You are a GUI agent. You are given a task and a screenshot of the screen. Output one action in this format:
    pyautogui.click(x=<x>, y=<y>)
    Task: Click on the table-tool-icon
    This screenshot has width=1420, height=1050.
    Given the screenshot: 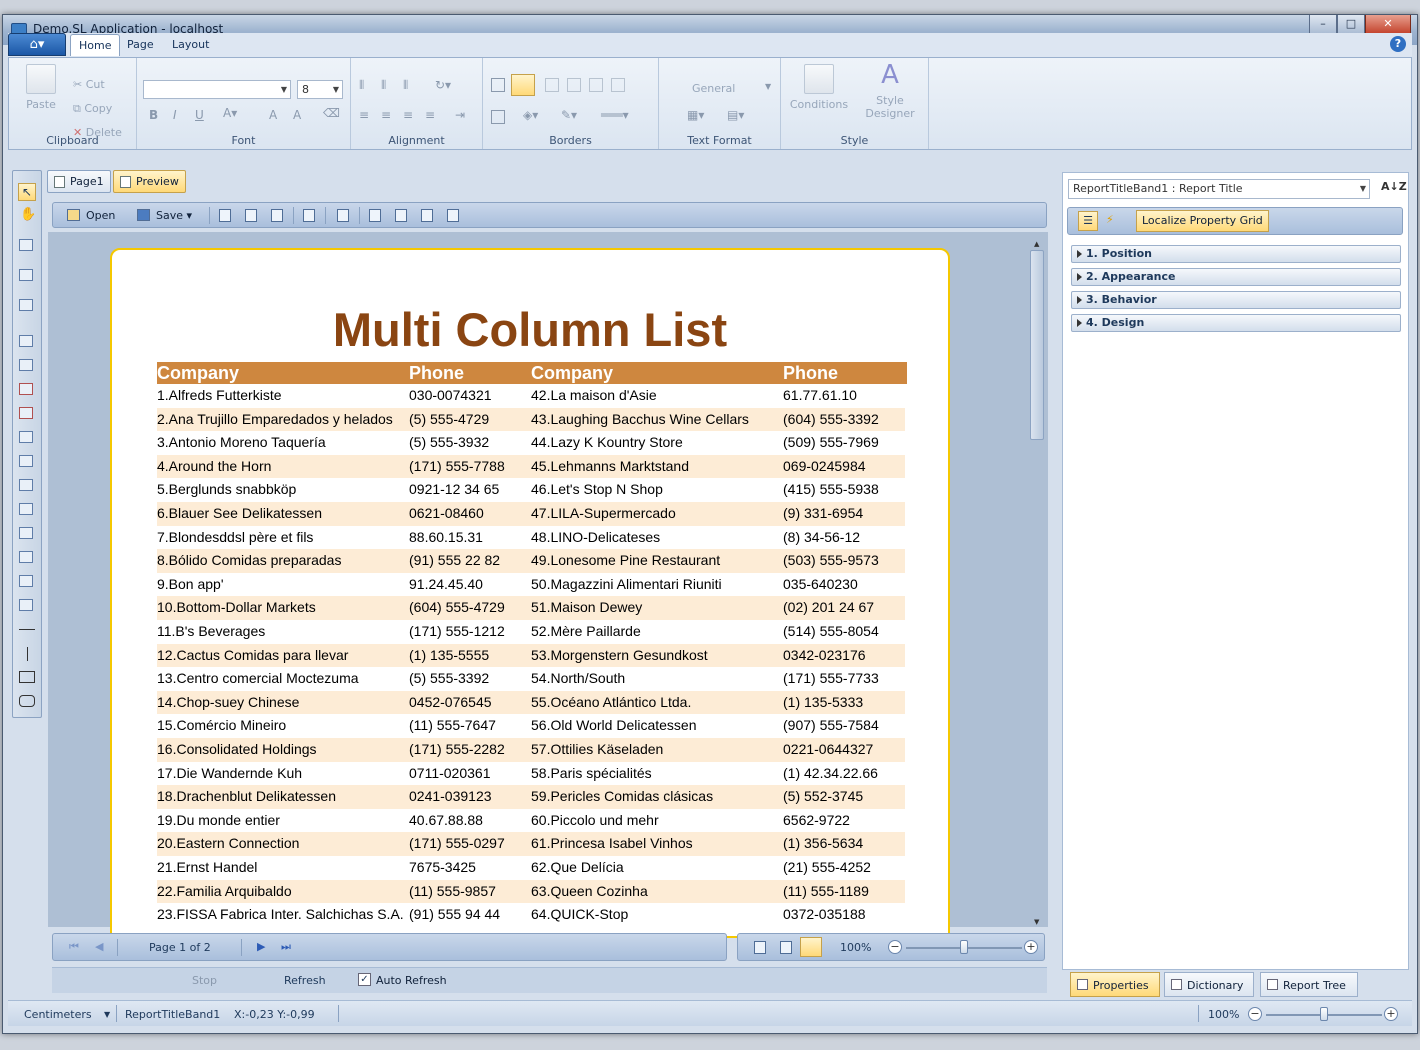 What is the action you would take?
    pyautogui.click(x=26, y=509)
    